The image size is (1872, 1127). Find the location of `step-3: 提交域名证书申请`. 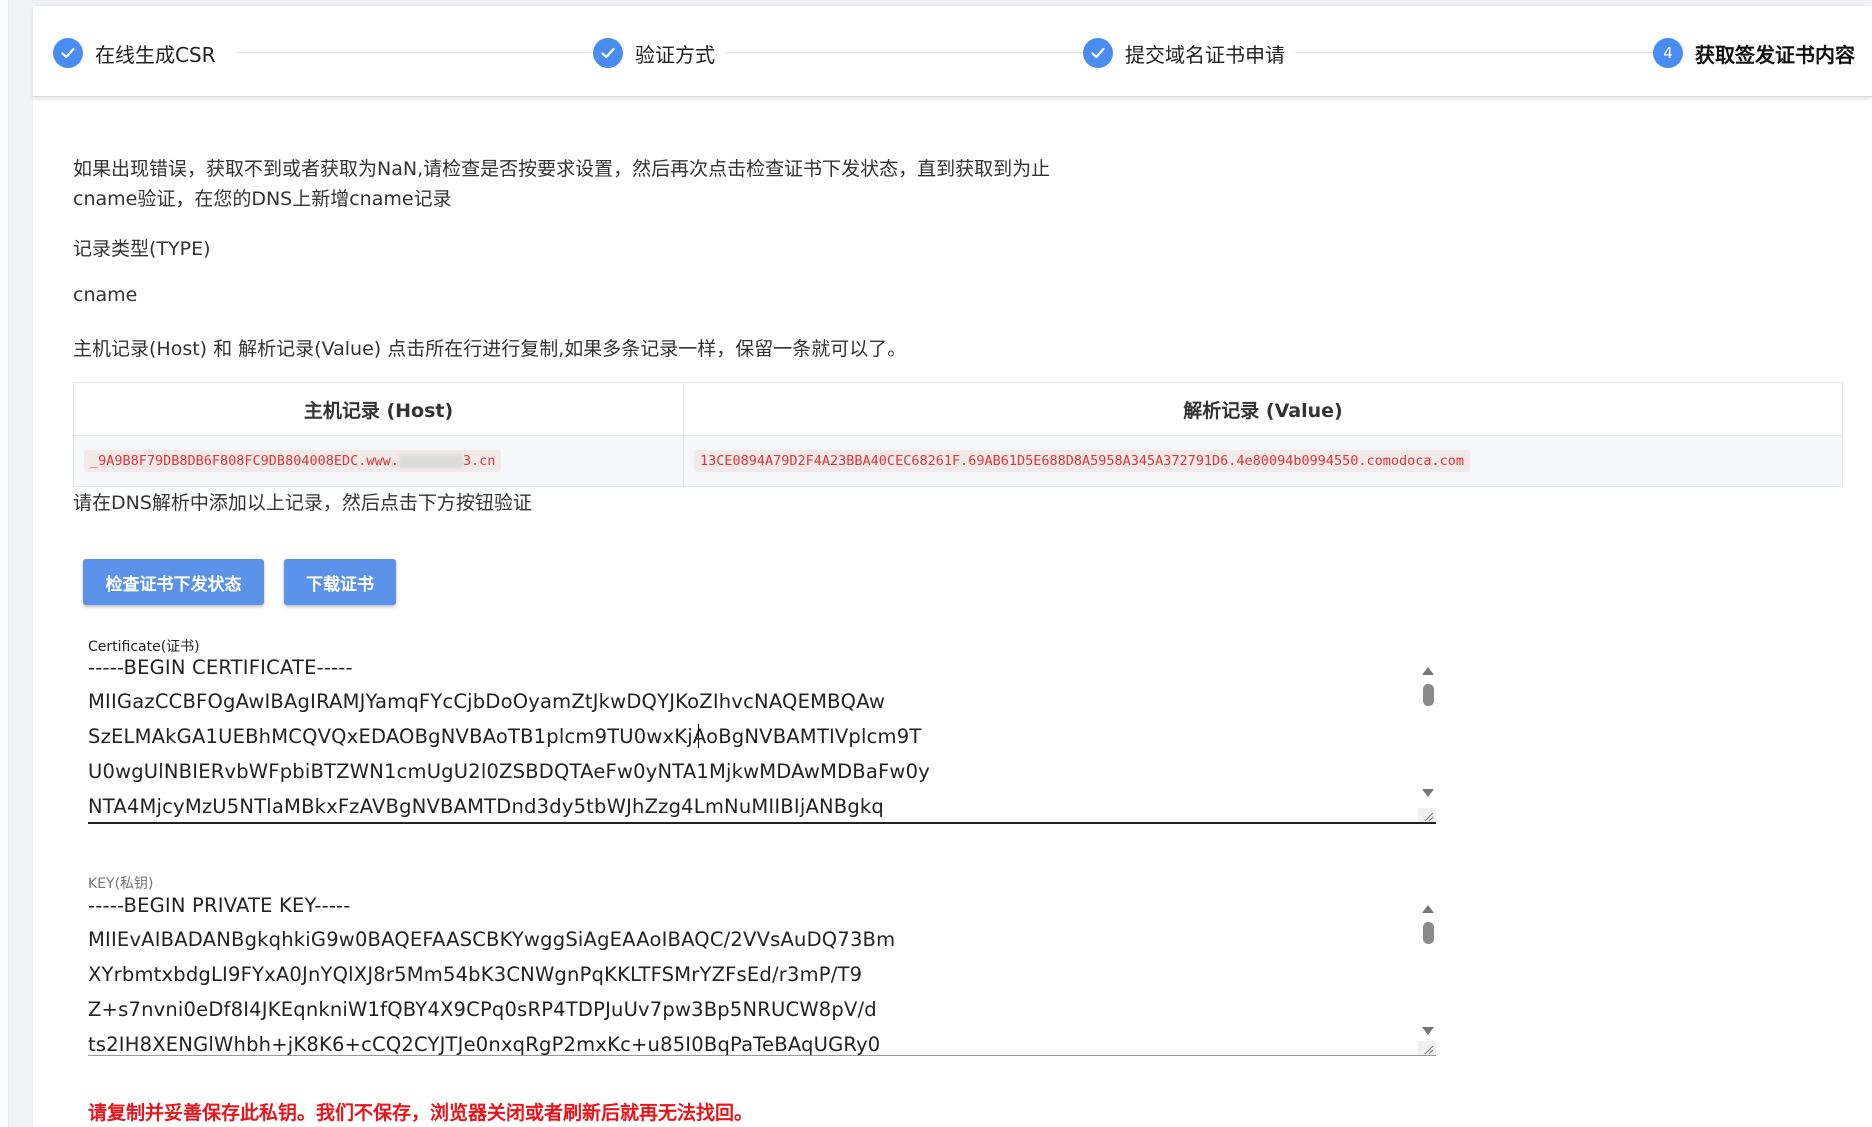

step-3: 提交域名证书申请 is located at coordinates (1184, 53).